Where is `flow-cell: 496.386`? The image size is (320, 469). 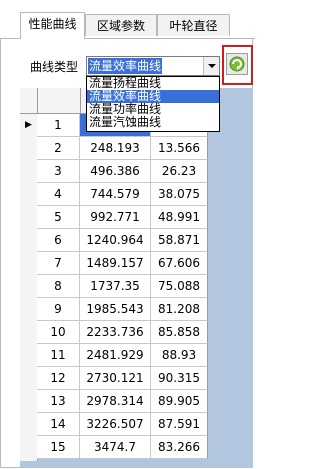
flow-cell: 496.386 is located at coordinates (115, 171).